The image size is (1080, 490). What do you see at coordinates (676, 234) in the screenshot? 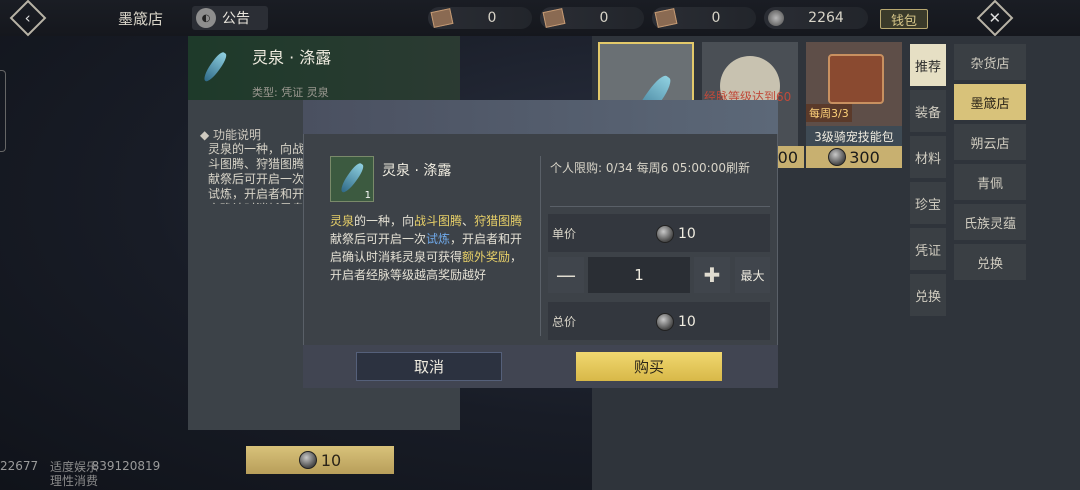
I see `unit-price: 10` at bounding box center [676, 234].